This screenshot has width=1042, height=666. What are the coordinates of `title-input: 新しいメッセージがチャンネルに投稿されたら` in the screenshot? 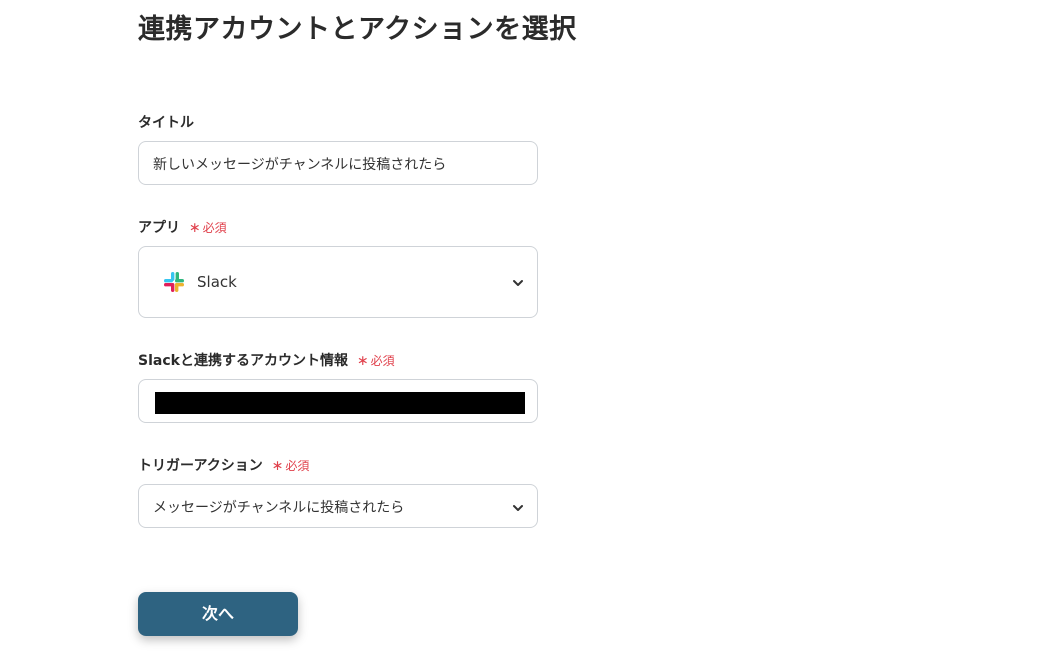 It's located at (338, 163).